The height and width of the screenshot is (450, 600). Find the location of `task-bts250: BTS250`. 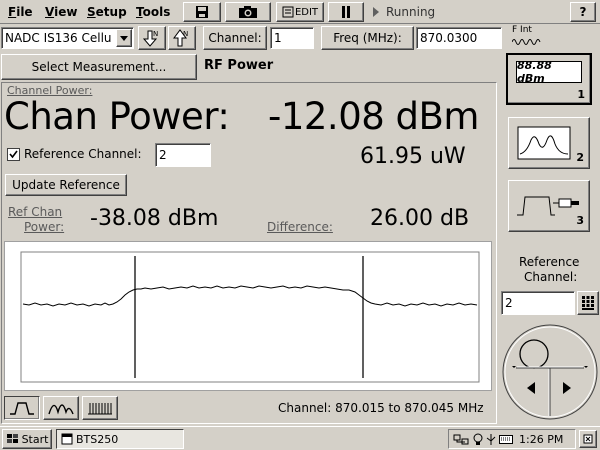

task-bts250: BTS250 is located at coordinates (120, 439).